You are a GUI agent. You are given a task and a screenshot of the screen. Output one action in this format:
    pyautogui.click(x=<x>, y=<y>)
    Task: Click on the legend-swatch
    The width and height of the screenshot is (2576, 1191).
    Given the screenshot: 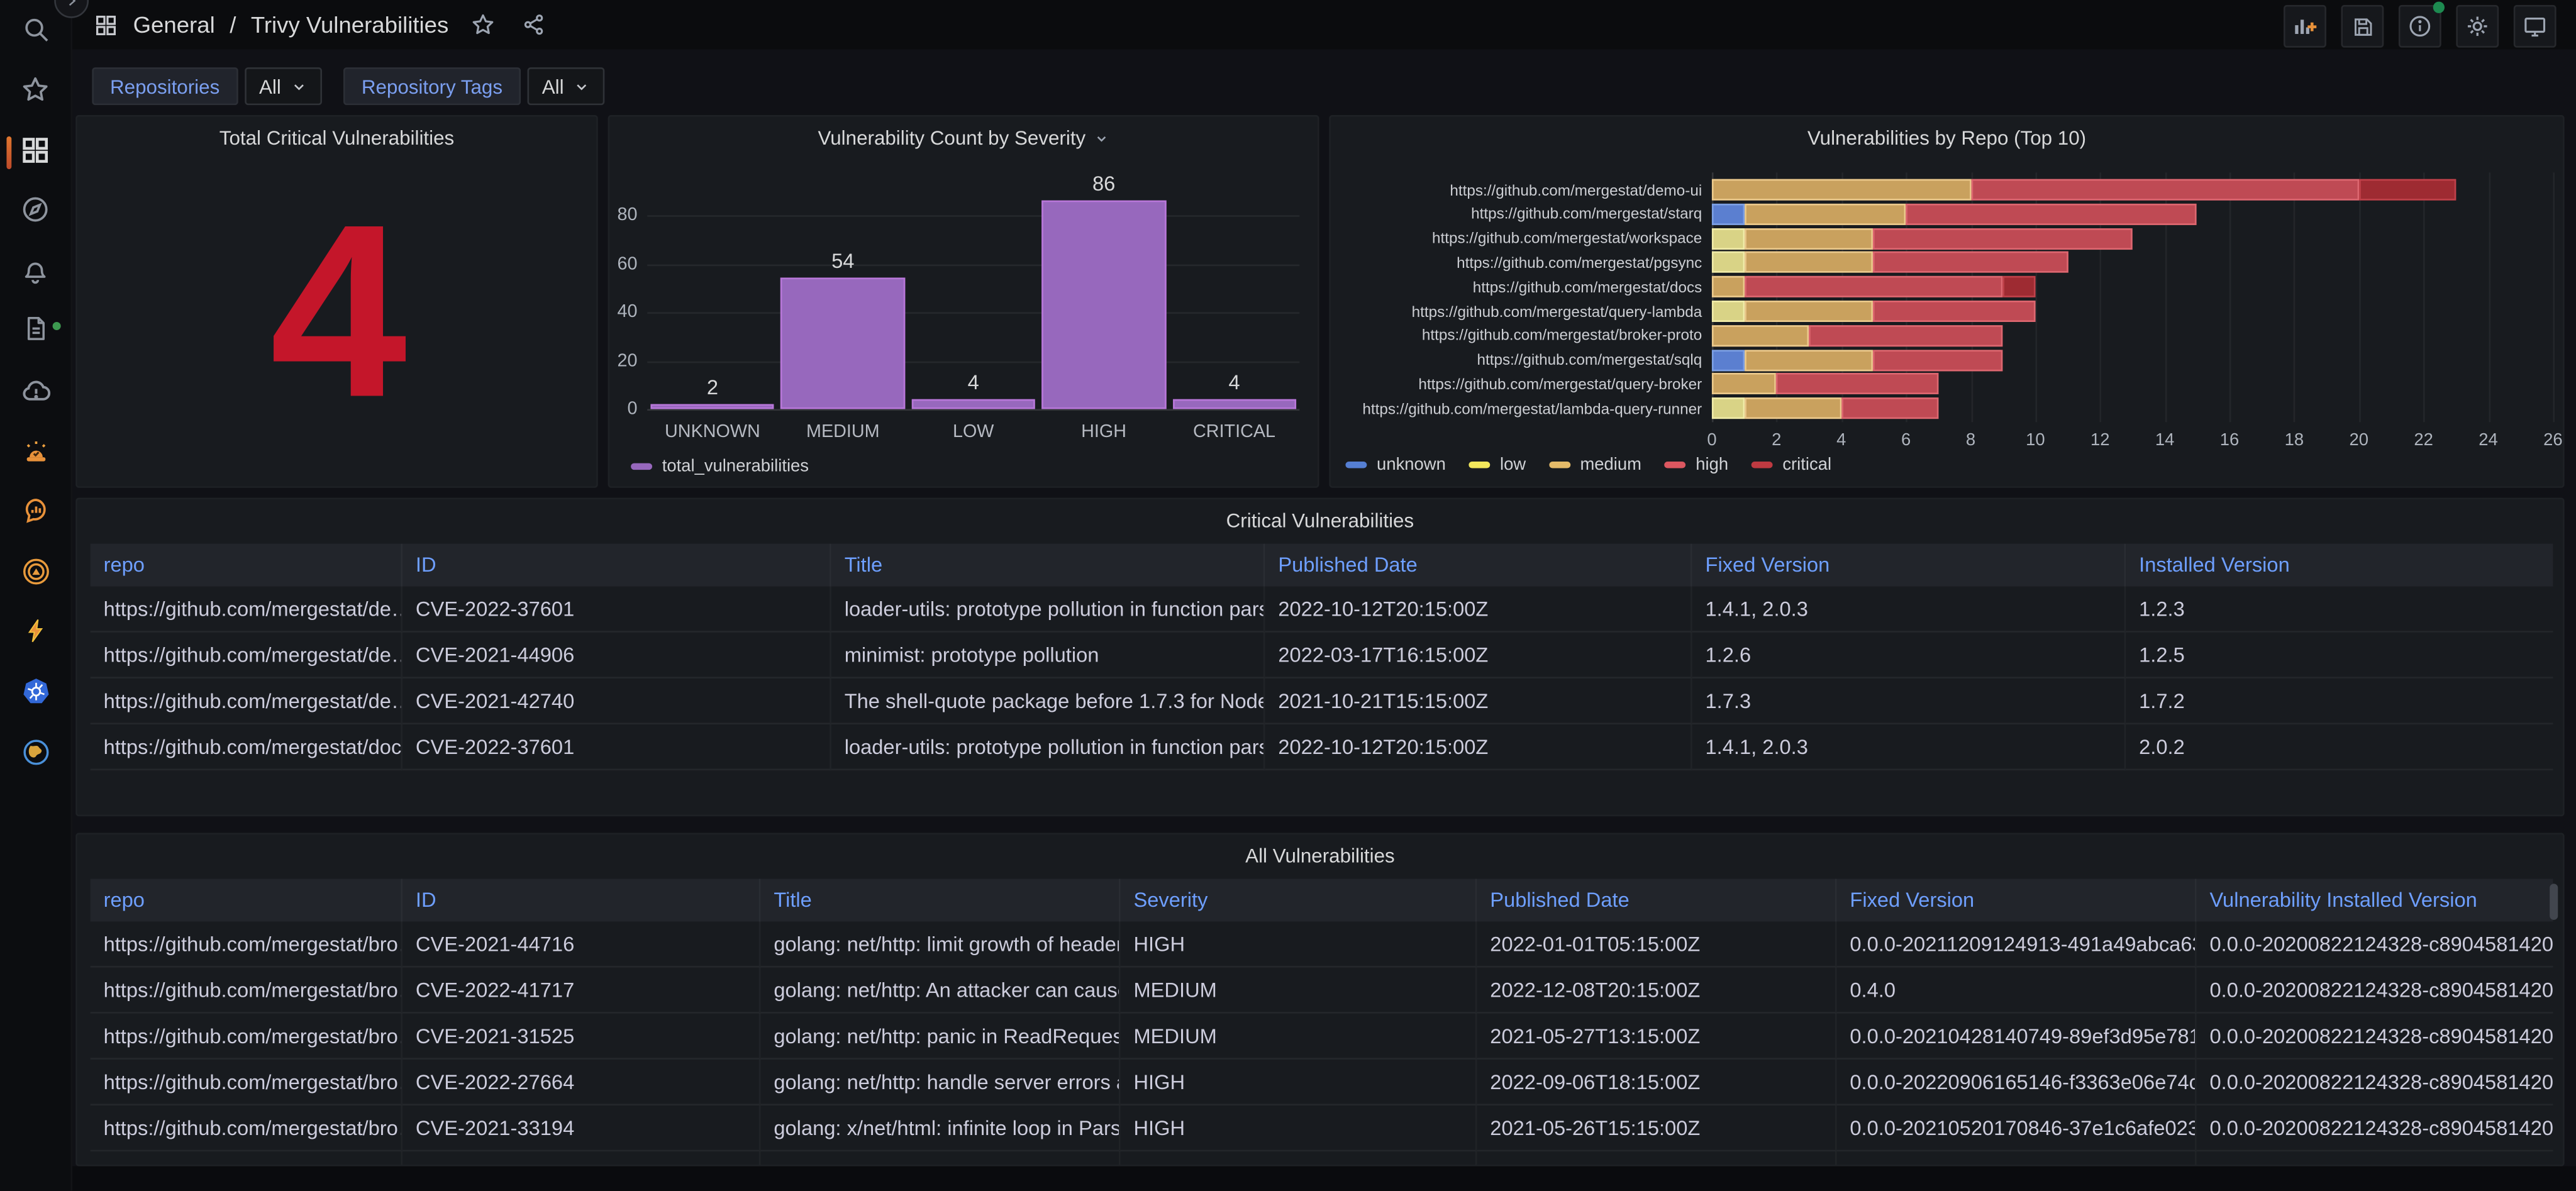 What is the action you would take?
    pyautogui.click(x=1762, y=465)
    